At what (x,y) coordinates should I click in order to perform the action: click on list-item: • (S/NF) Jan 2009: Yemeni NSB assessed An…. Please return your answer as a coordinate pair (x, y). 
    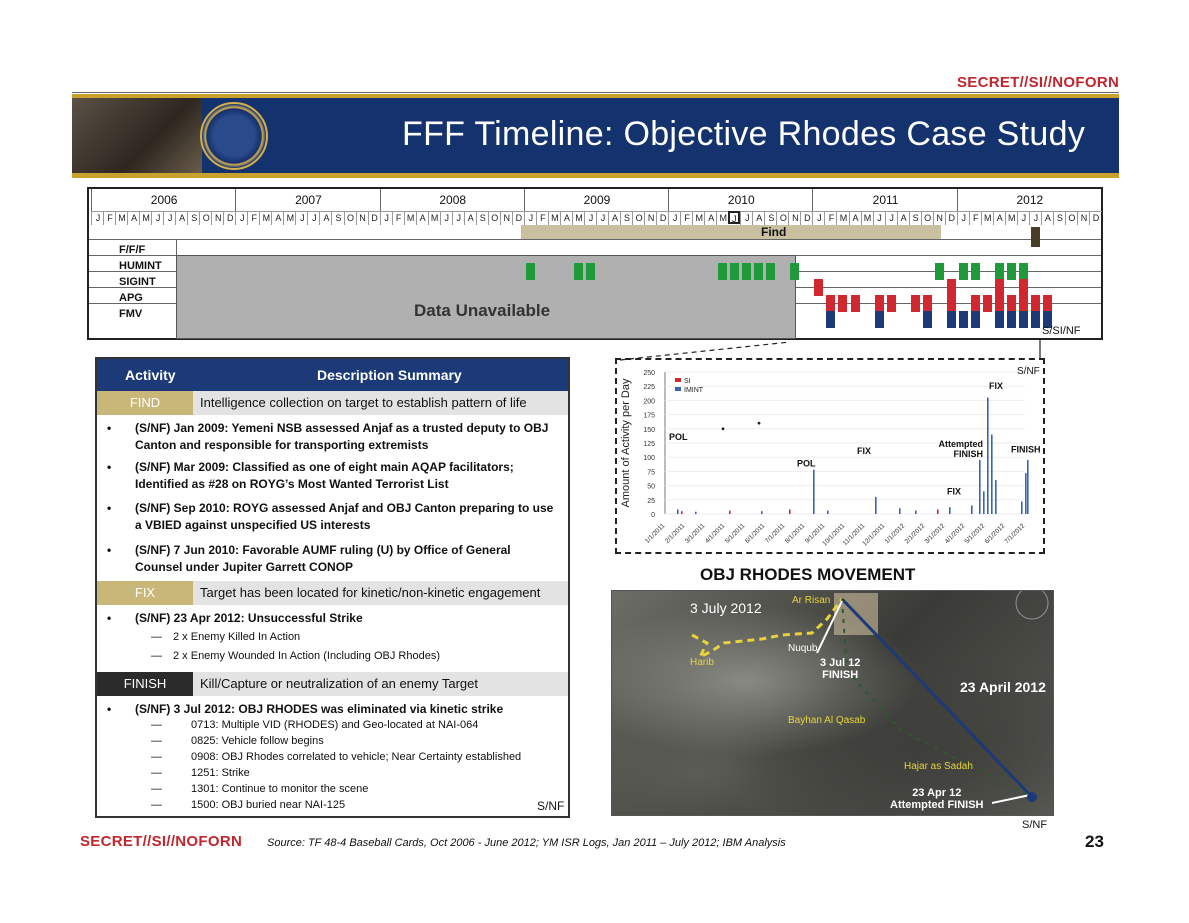
    Looking at the image, I should click on (328, 436).